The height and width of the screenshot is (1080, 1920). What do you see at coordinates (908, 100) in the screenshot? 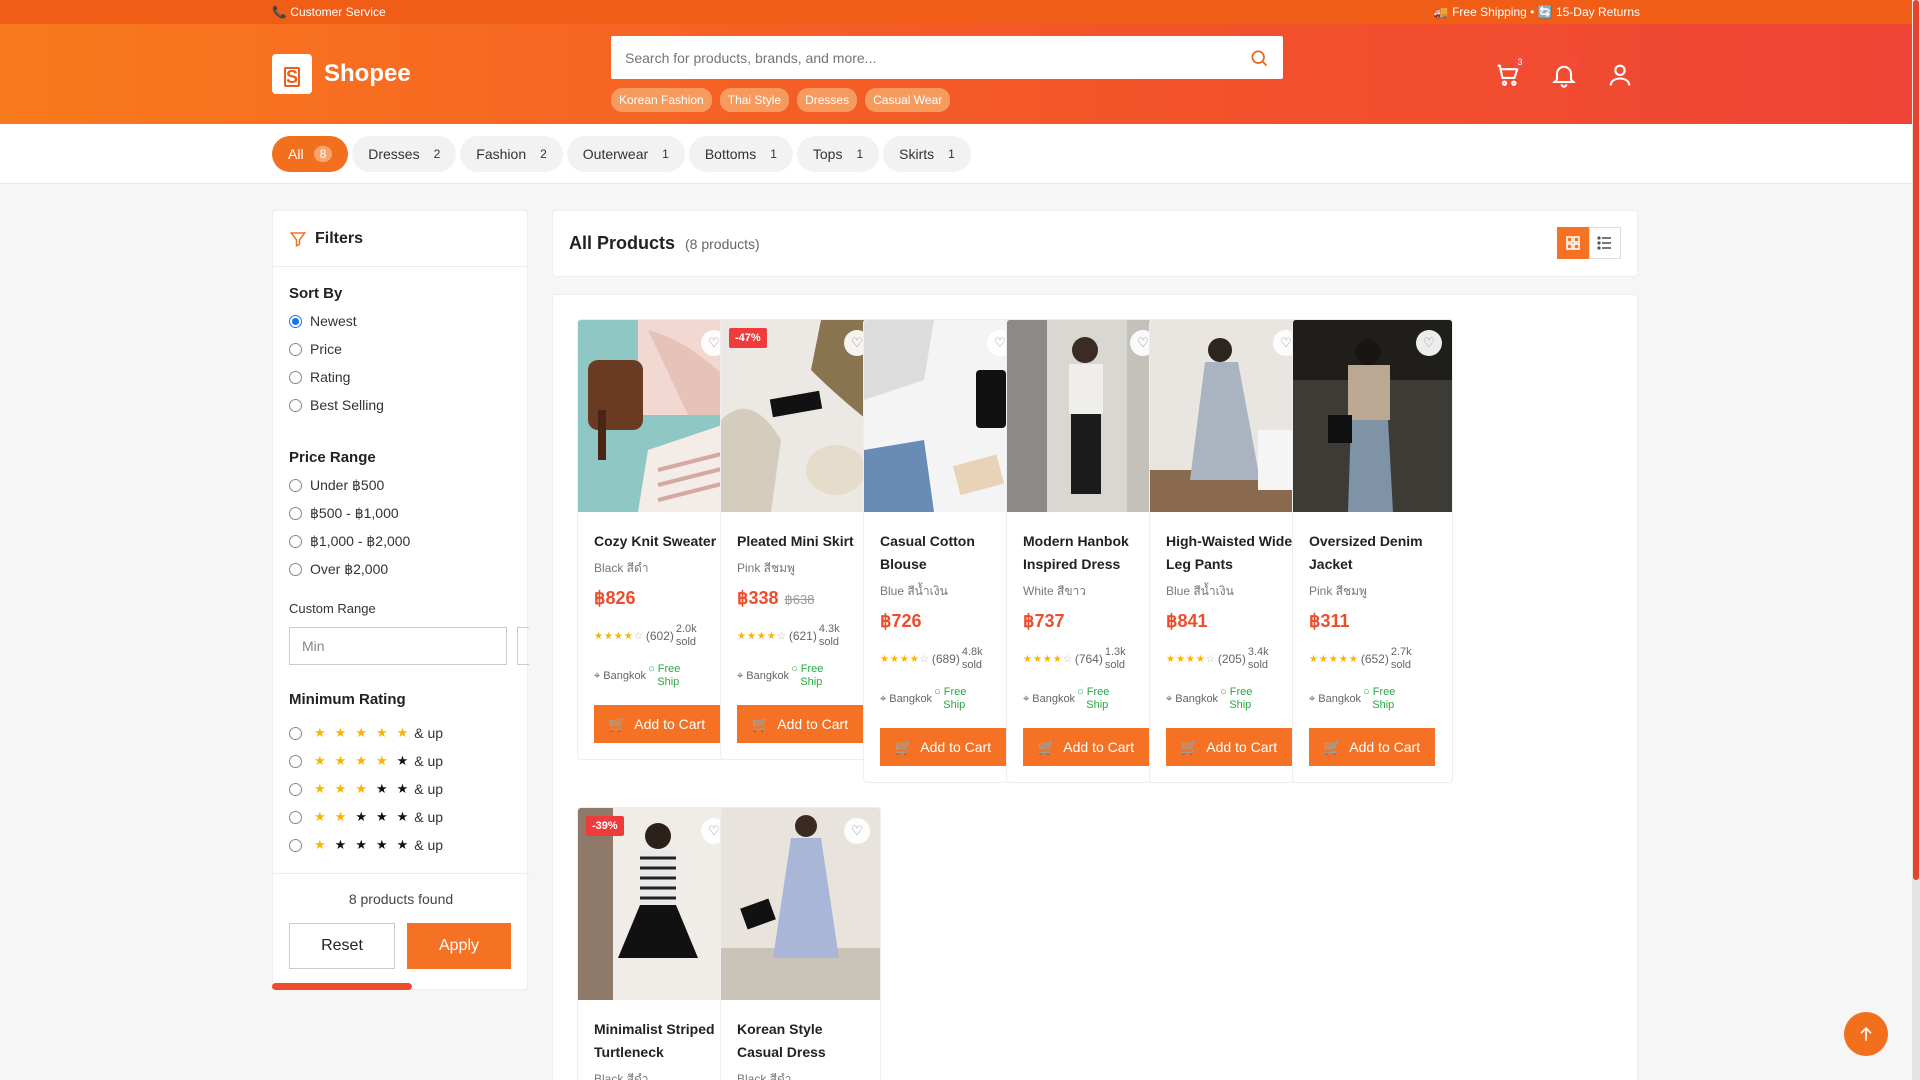
I see `search-chip: Casual Wear` at bounding box center [908, 100].